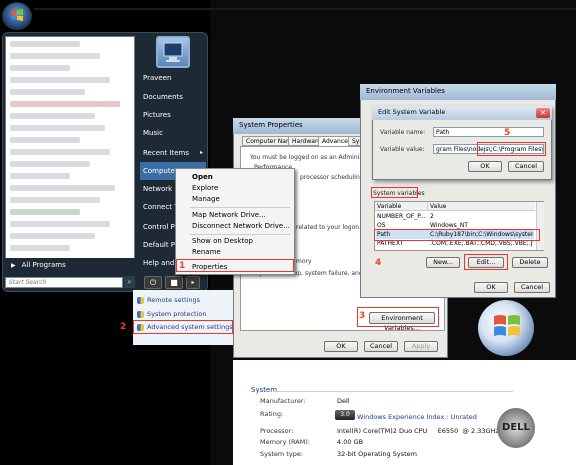 This screenshot has width=576, height=465. I want to click on arrow-right-icon: ▶, so click(13, 265).